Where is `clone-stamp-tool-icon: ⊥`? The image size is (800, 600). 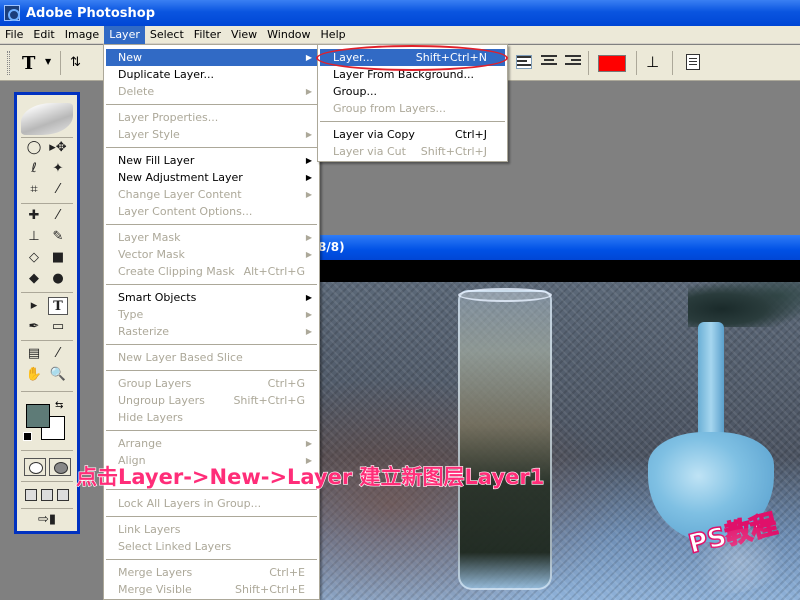
clone-stamp-tool-icon: ⊥ is located at coordinates (34, 237).